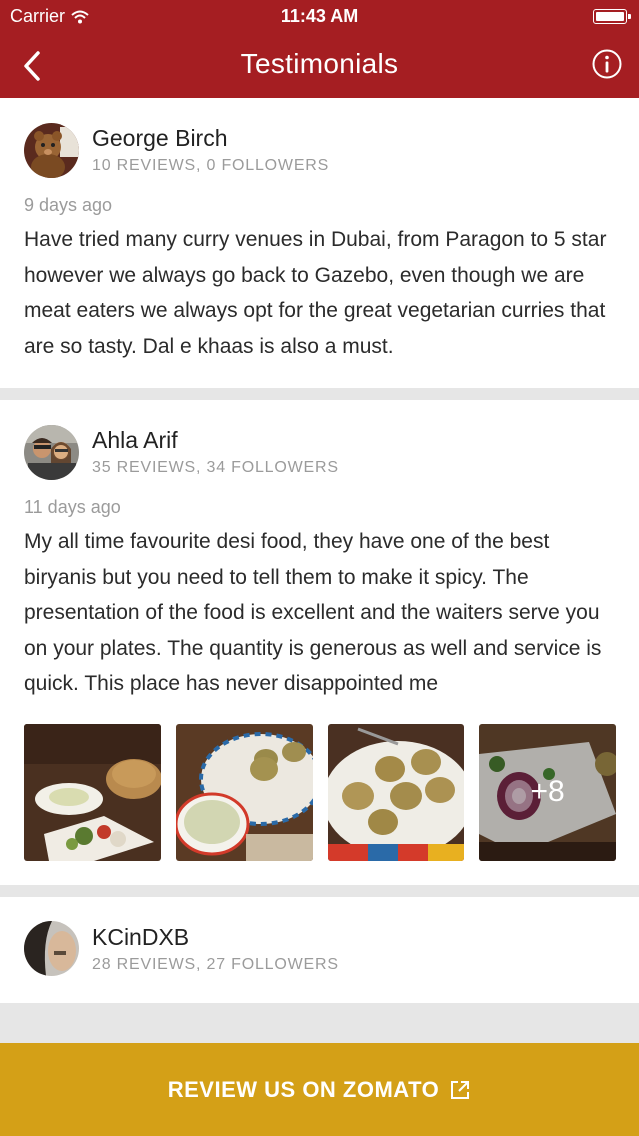 The height and width of the screenshot is (1136, 639). I want to click on review-photo-more: +8, so click(547, 792).